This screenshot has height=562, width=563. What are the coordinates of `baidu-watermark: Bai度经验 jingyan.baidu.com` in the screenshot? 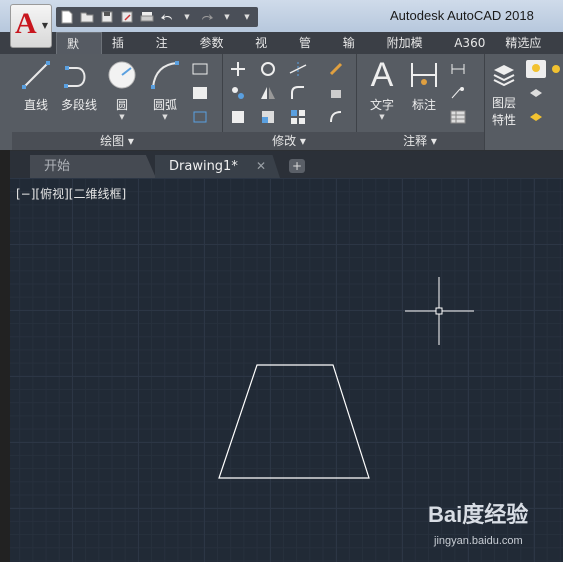 It's located at (495, 527).